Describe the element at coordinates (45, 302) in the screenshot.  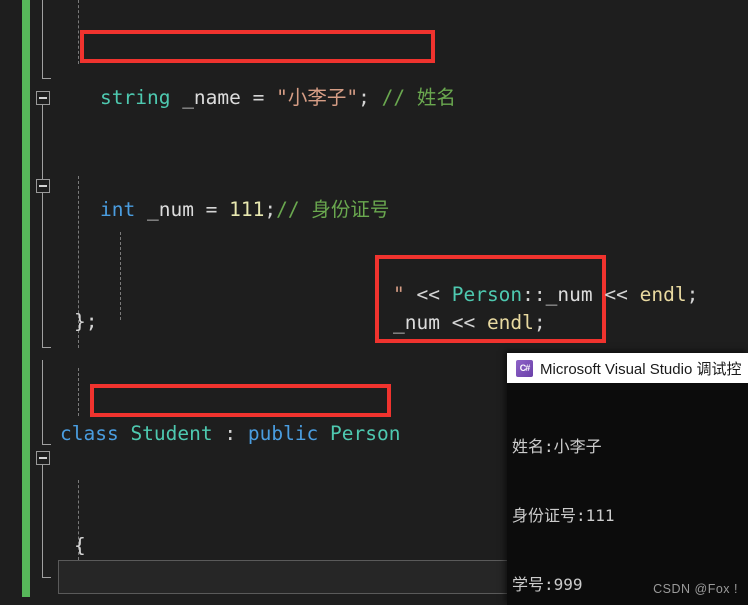
I see `outlining-column` at that location.